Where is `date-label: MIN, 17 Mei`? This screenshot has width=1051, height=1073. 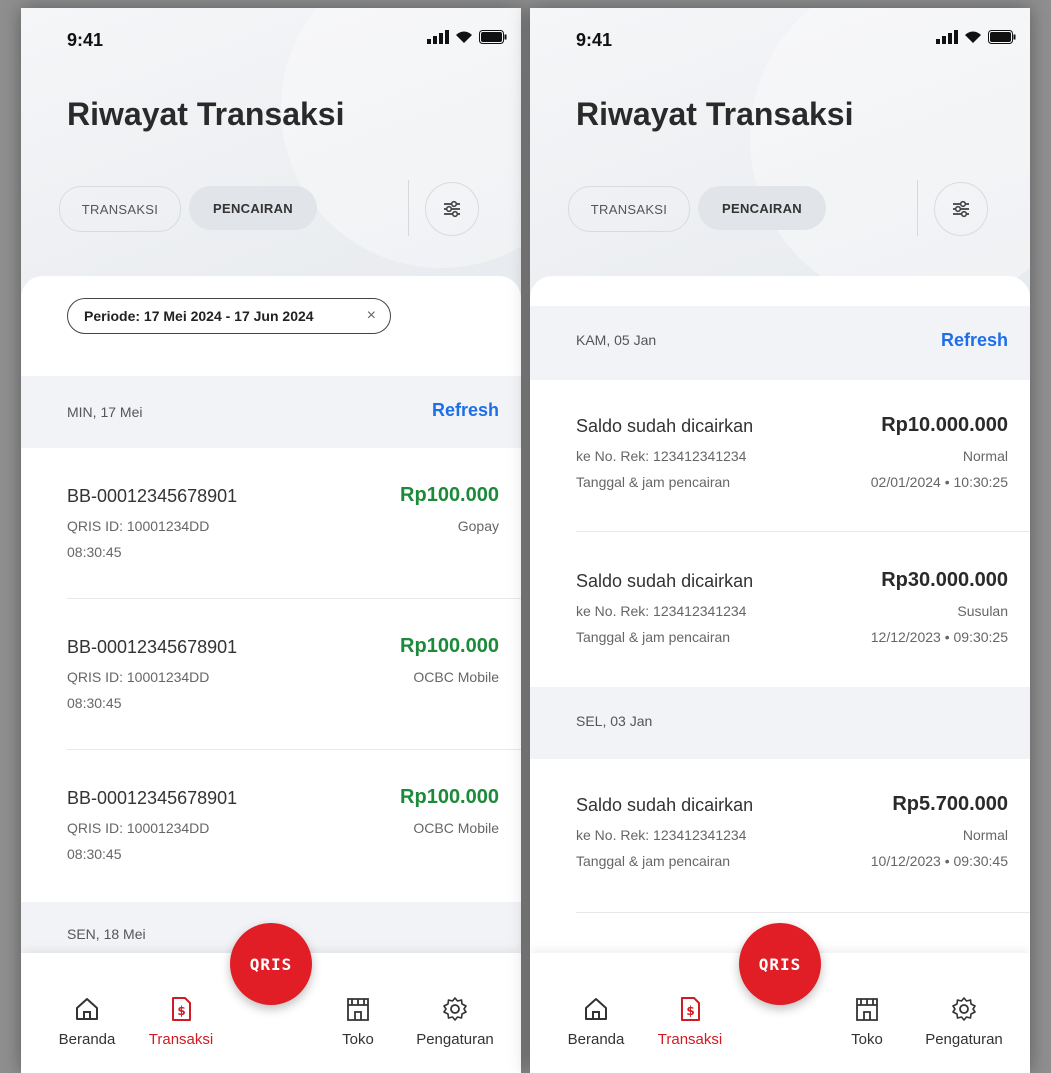 date-label: MIN, 17 Mei is located at coordinates (105, 412).